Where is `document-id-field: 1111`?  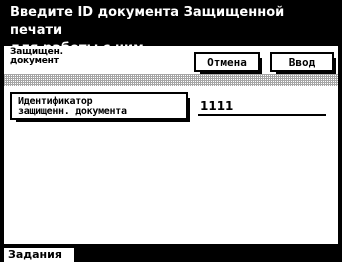
document-id-field: 1111 is located at coordinates (262, 107).